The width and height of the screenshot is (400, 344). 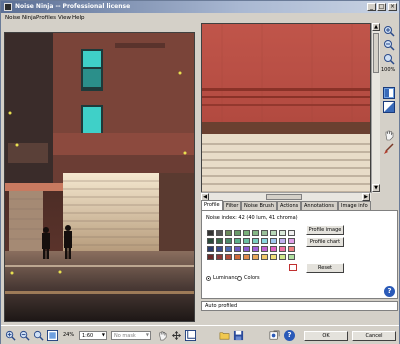 I want to click on menu-noise-ninja: Noise Ninja, so click(x=20, y=18).